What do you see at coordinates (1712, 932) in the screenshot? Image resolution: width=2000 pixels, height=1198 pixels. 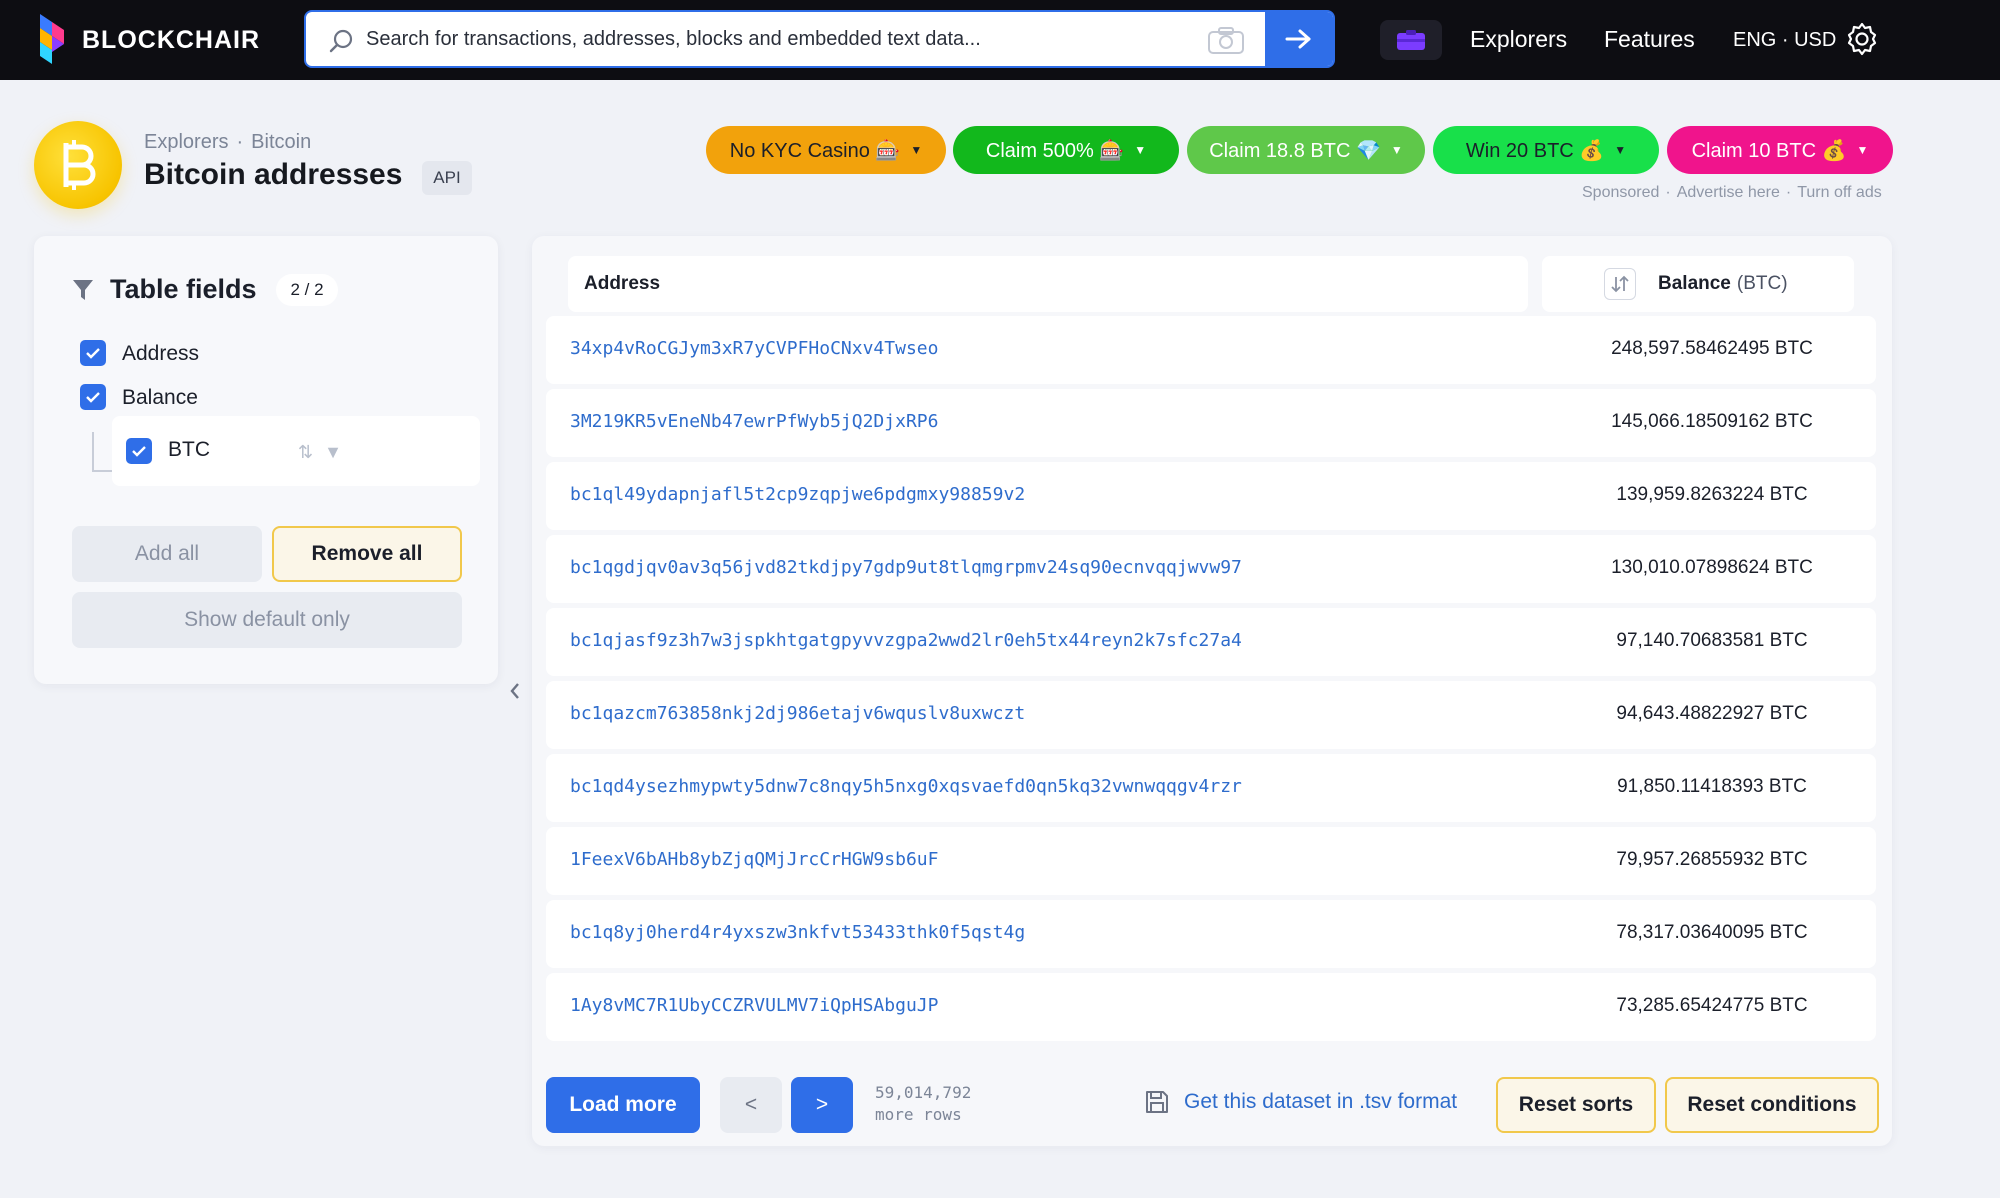 I see `balance-cell: 78,317.03640095 BTC` at bounding box center [1712, 932].